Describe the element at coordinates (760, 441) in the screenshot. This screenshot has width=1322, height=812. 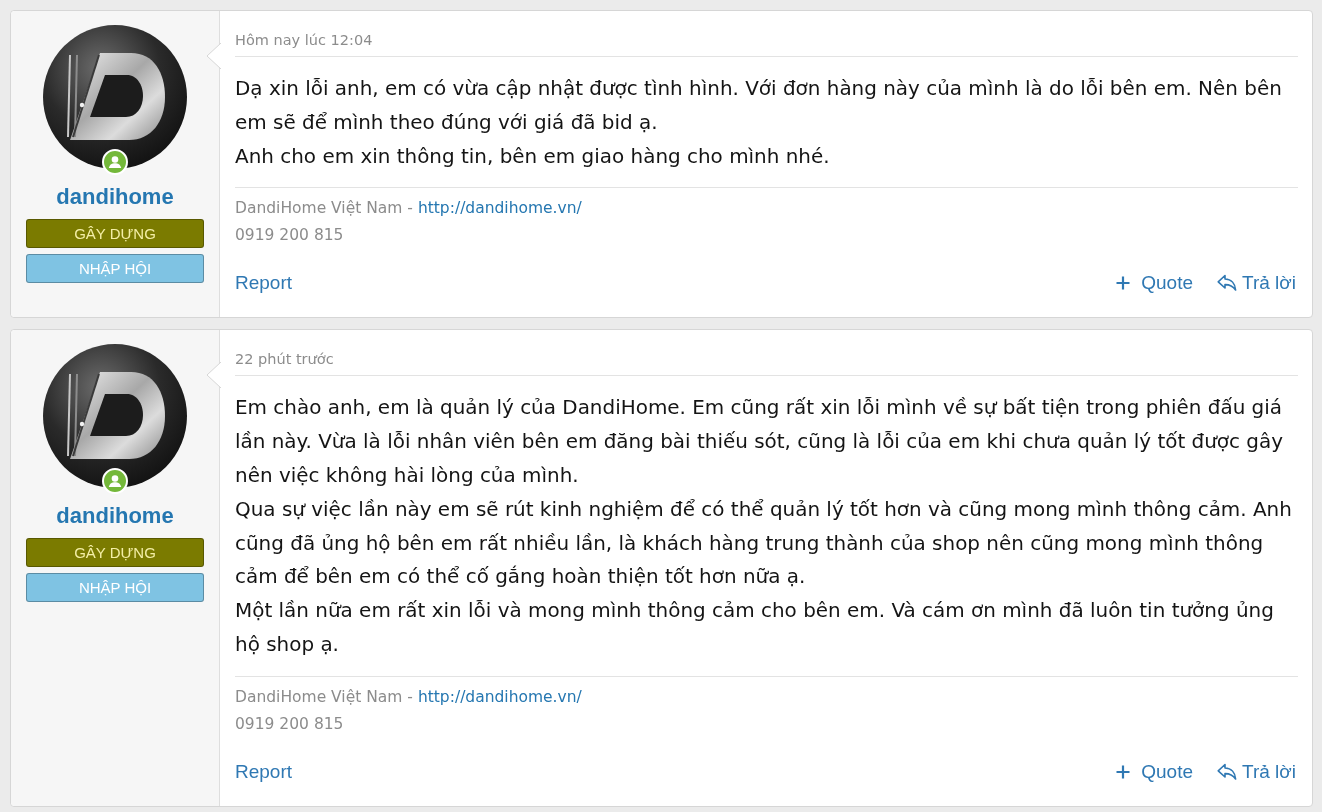
I see `message-paragraph: Em chào anh, em là quản lý của DandiHome. Em cũng rất xin lỗi mình về sự bất tiện trong phiên đấu giá lần này. Vừa là lỗi nhân viên bên em đăng bài thiếu sót, cũng là lỗi của em khi chưa quản lý tốt được gây nên việc không hài lòng của mình.` at that location.